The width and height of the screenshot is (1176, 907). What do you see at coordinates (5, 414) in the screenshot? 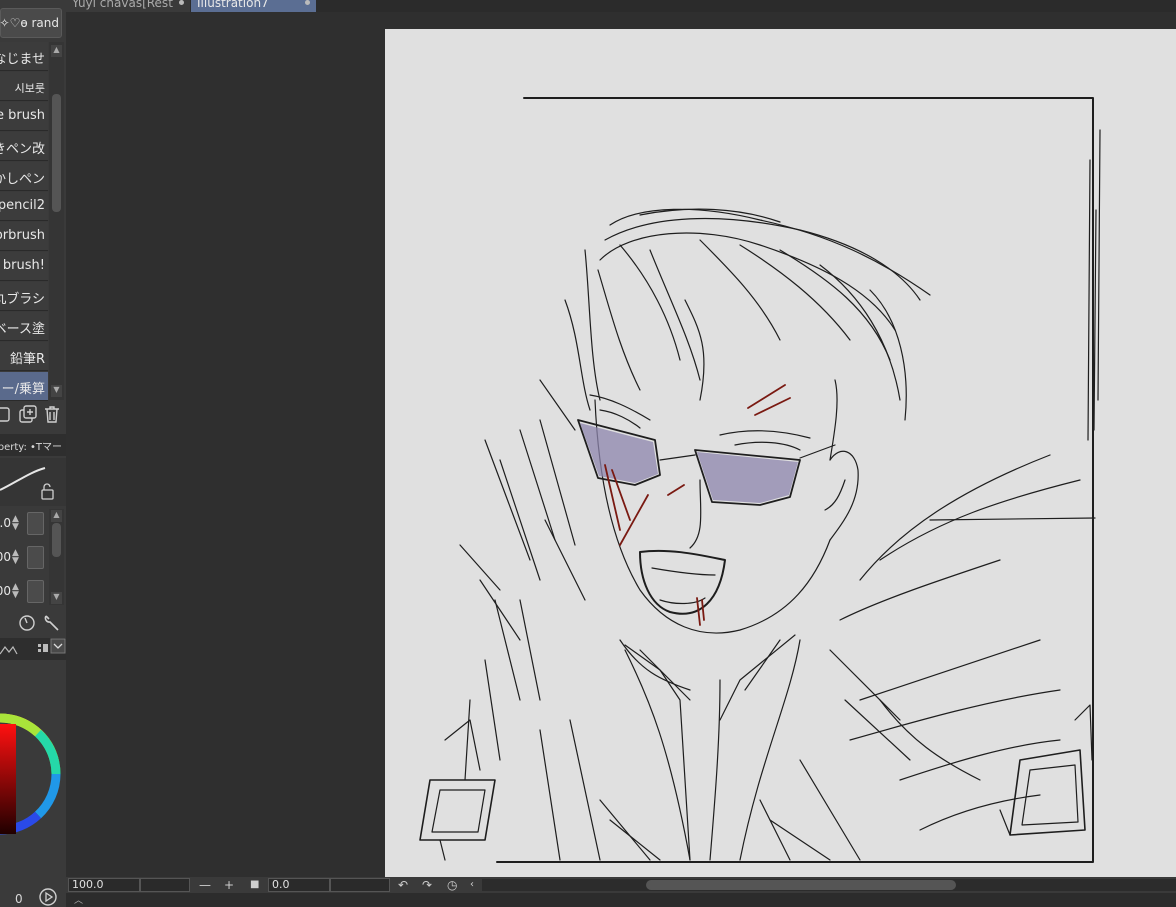
I see `duplicate-icon` at bounding box center [5, 414].